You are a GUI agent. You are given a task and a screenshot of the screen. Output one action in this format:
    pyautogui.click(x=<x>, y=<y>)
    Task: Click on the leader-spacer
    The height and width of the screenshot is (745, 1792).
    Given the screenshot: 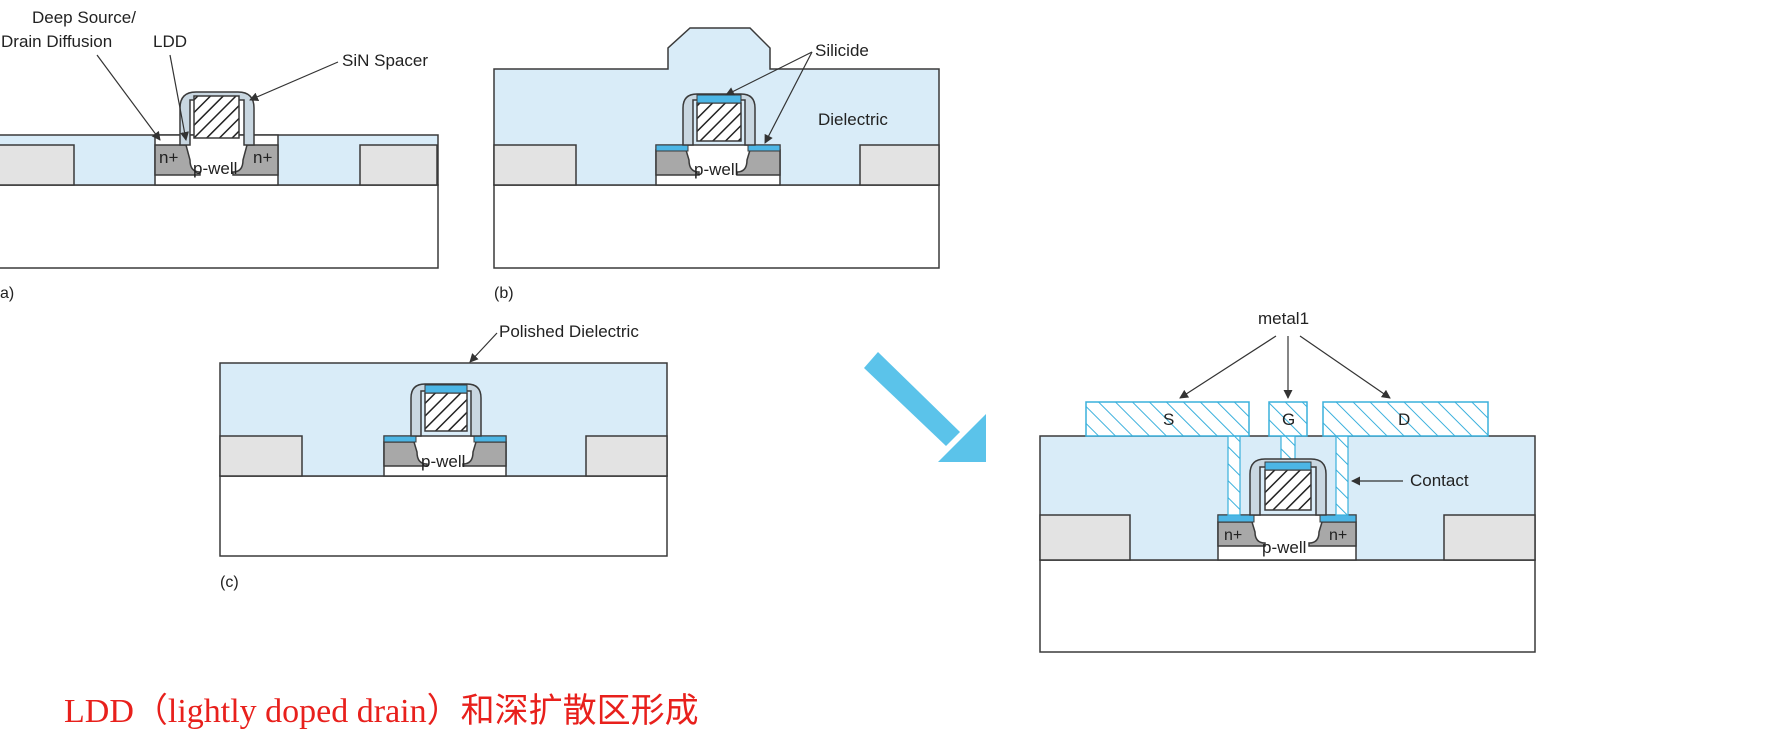 What is the action you would take?
    pyautogui.click(x=294, y=81)
    